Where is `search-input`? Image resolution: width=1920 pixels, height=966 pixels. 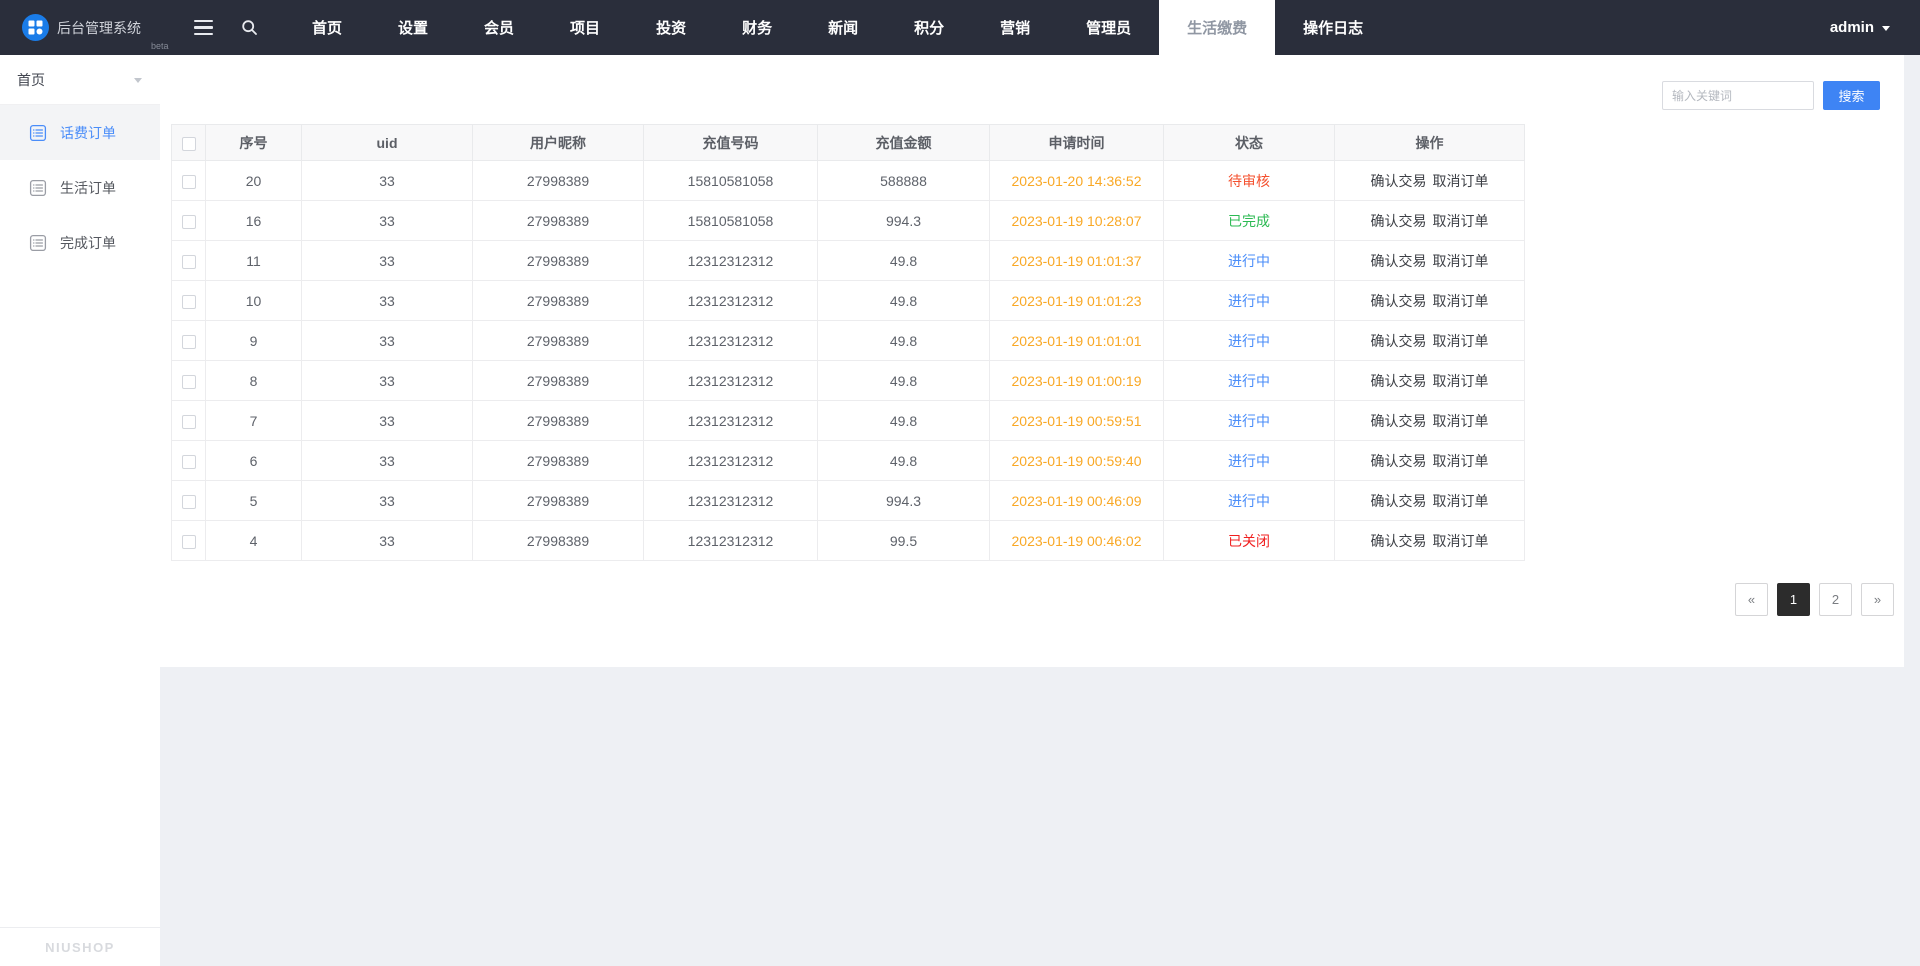 search-input is located at coordinates (1738, 95).